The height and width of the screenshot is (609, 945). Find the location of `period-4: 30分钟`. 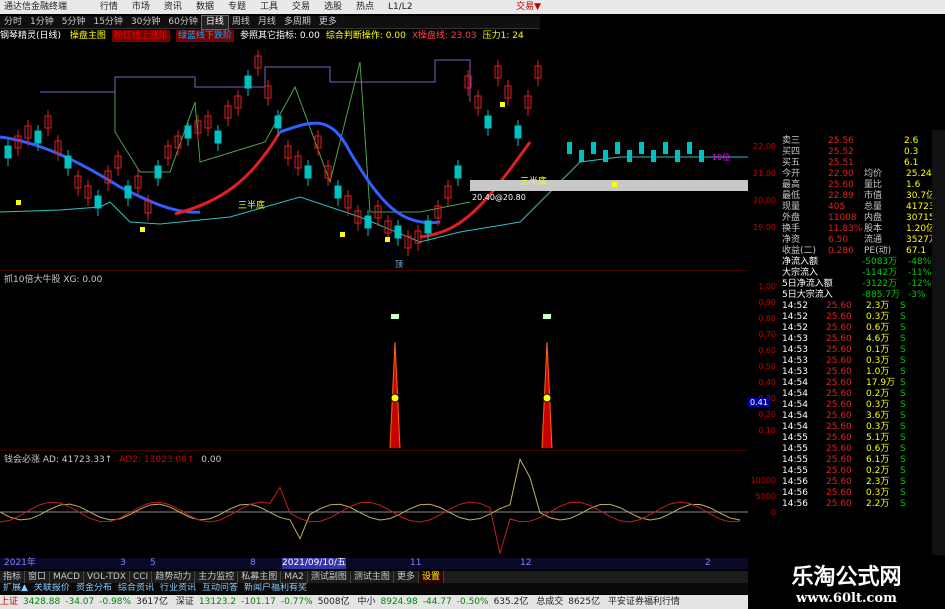

period-4: 30分钟 is located at coordinates (145, 22).